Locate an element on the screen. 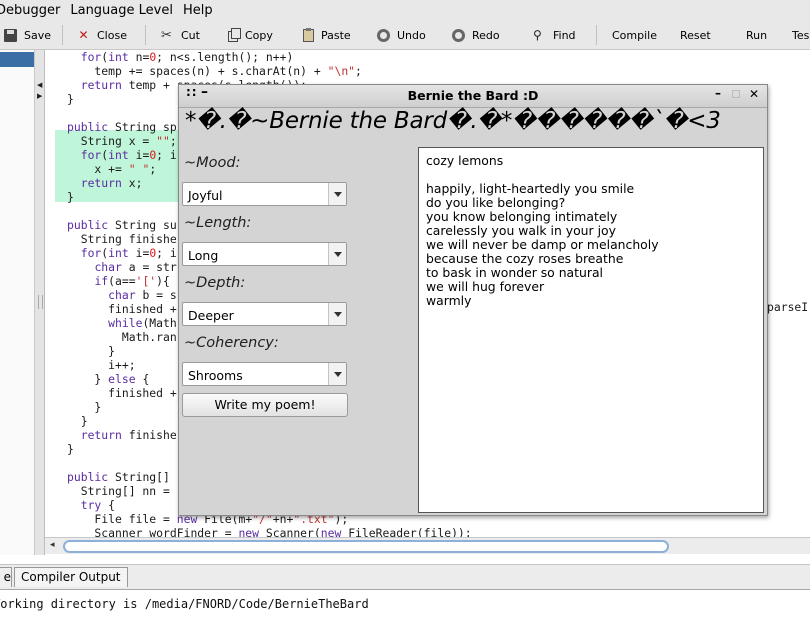 The width and height of the screenshot is (810, 620). dialog-titlebar: :: – Bernie the Bard :D – ✕ is located at coordinates (473, 96).